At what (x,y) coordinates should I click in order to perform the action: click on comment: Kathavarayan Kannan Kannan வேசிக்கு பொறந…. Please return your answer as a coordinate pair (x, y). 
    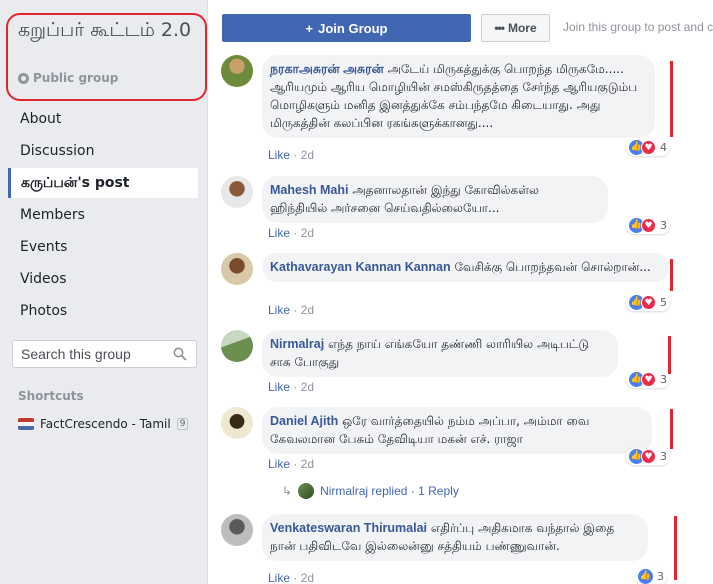
    Looking at the image, I should click on (467, 287).